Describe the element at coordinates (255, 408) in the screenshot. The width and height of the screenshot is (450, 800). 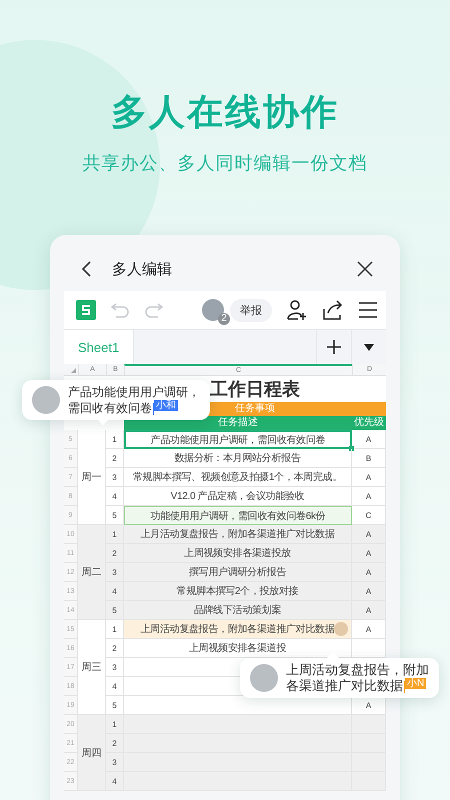
I see `section-header: 任务事项` at that location.